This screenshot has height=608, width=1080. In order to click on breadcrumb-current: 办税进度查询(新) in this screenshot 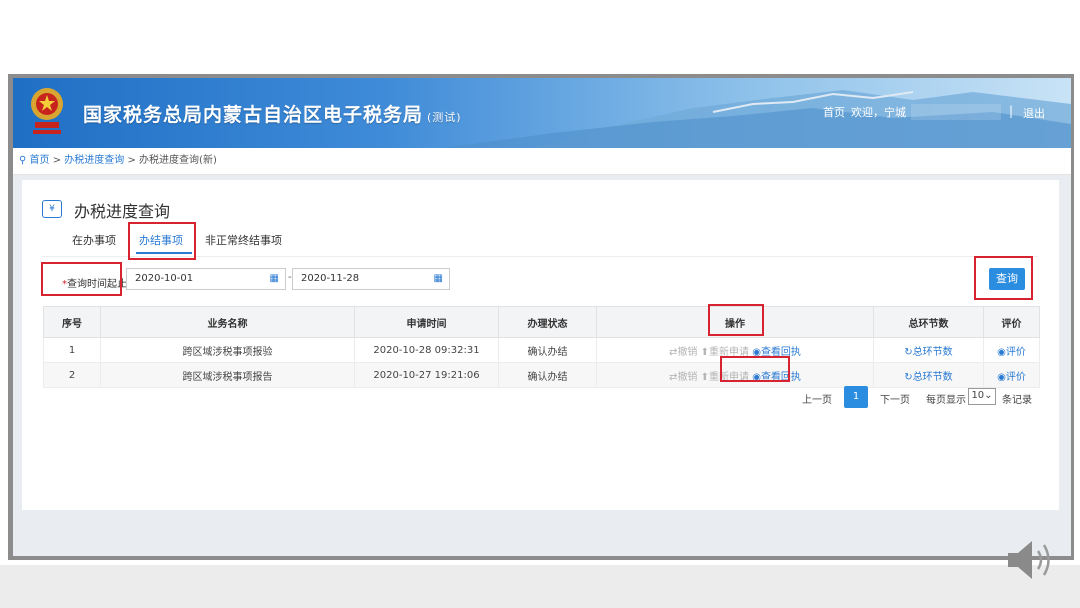, I will do `click(178, 160)`.